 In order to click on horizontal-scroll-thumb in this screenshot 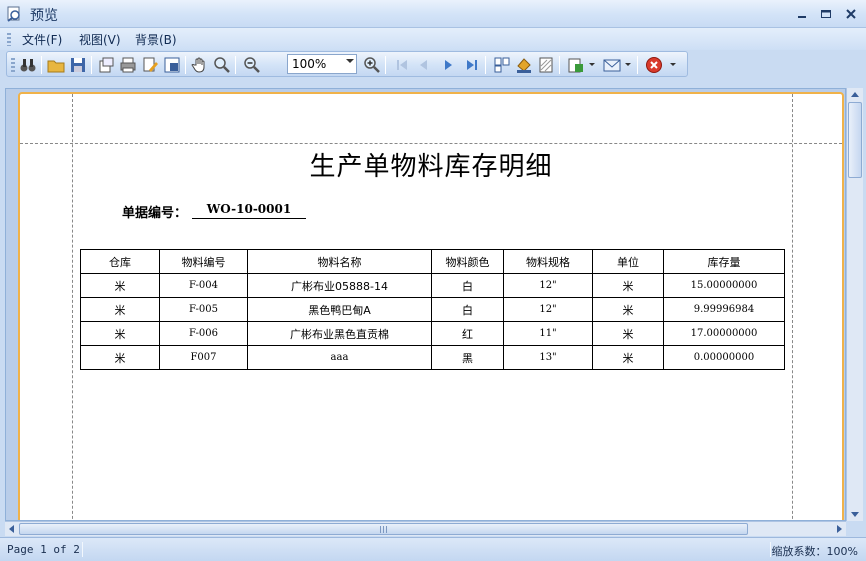, I will do `click(383, 529)`.